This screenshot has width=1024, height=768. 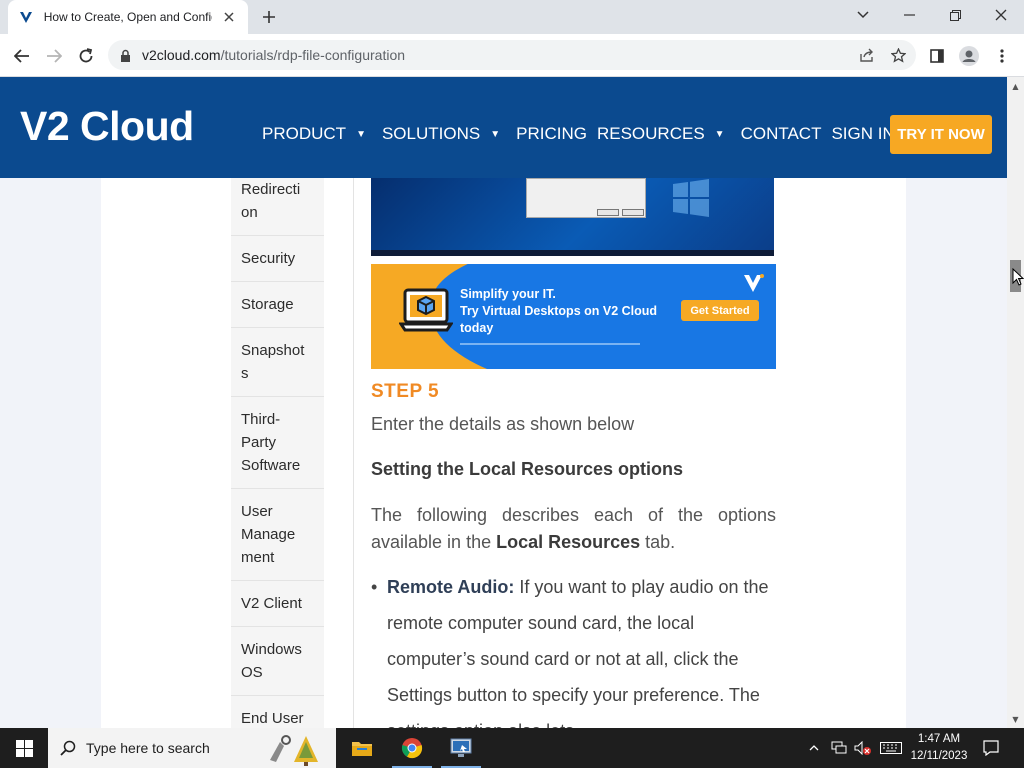 I want to click on nav-solutions: SOLUTIONS ▼, so click(x=444, y=134).